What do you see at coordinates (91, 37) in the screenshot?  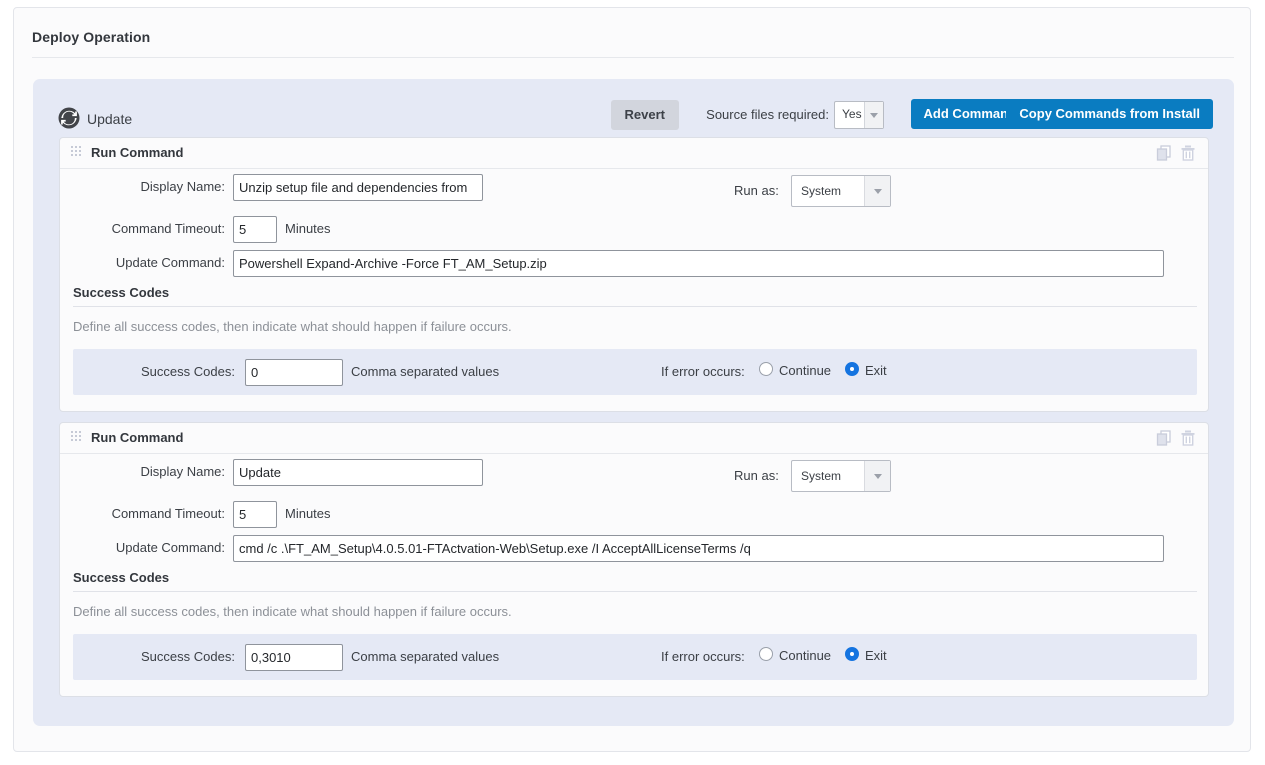 I see `page-title: Deploy Operation` at bounding box center [91, 37].